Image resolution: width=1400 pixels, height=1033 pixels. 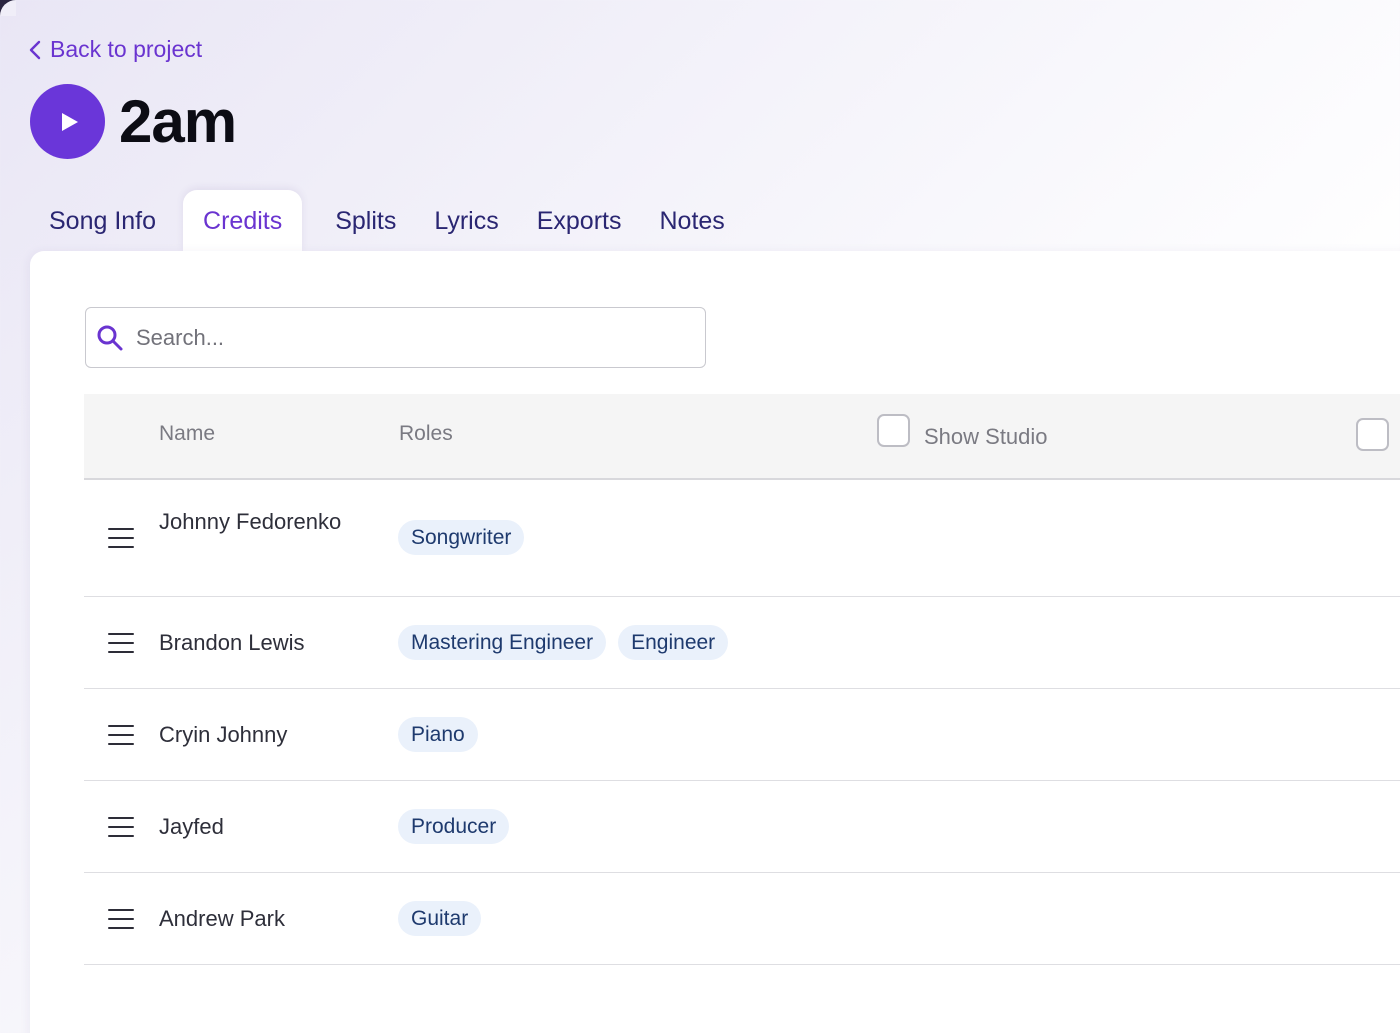 I want to click on back-link-label: Back to project, so click(x=126, y=49).